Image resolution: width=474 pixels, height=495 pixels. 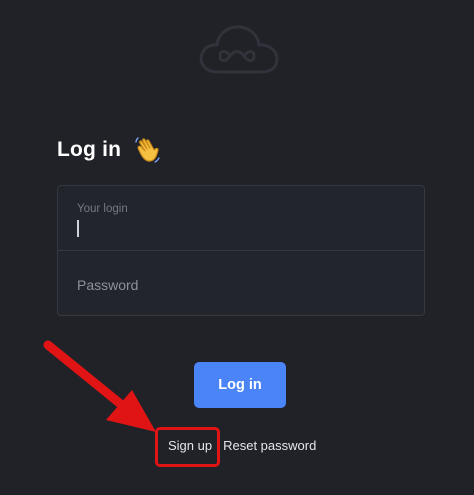 I want to click on login-placeholder: Your login, so click(x=102, y=209).